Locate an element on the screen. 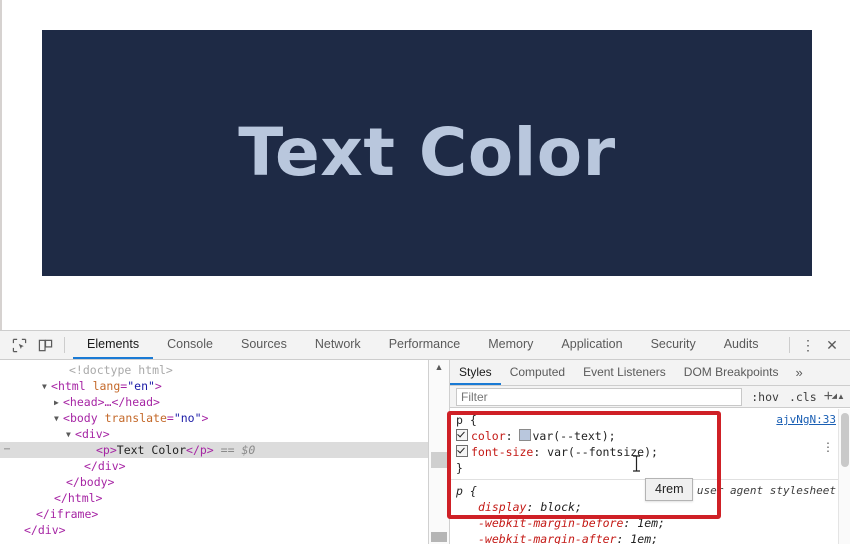 This screenshot has height=544, width=850. dom-row-selected: ⋯ <p>Text Color</p> == $0 is located at coordinates (214, 450).